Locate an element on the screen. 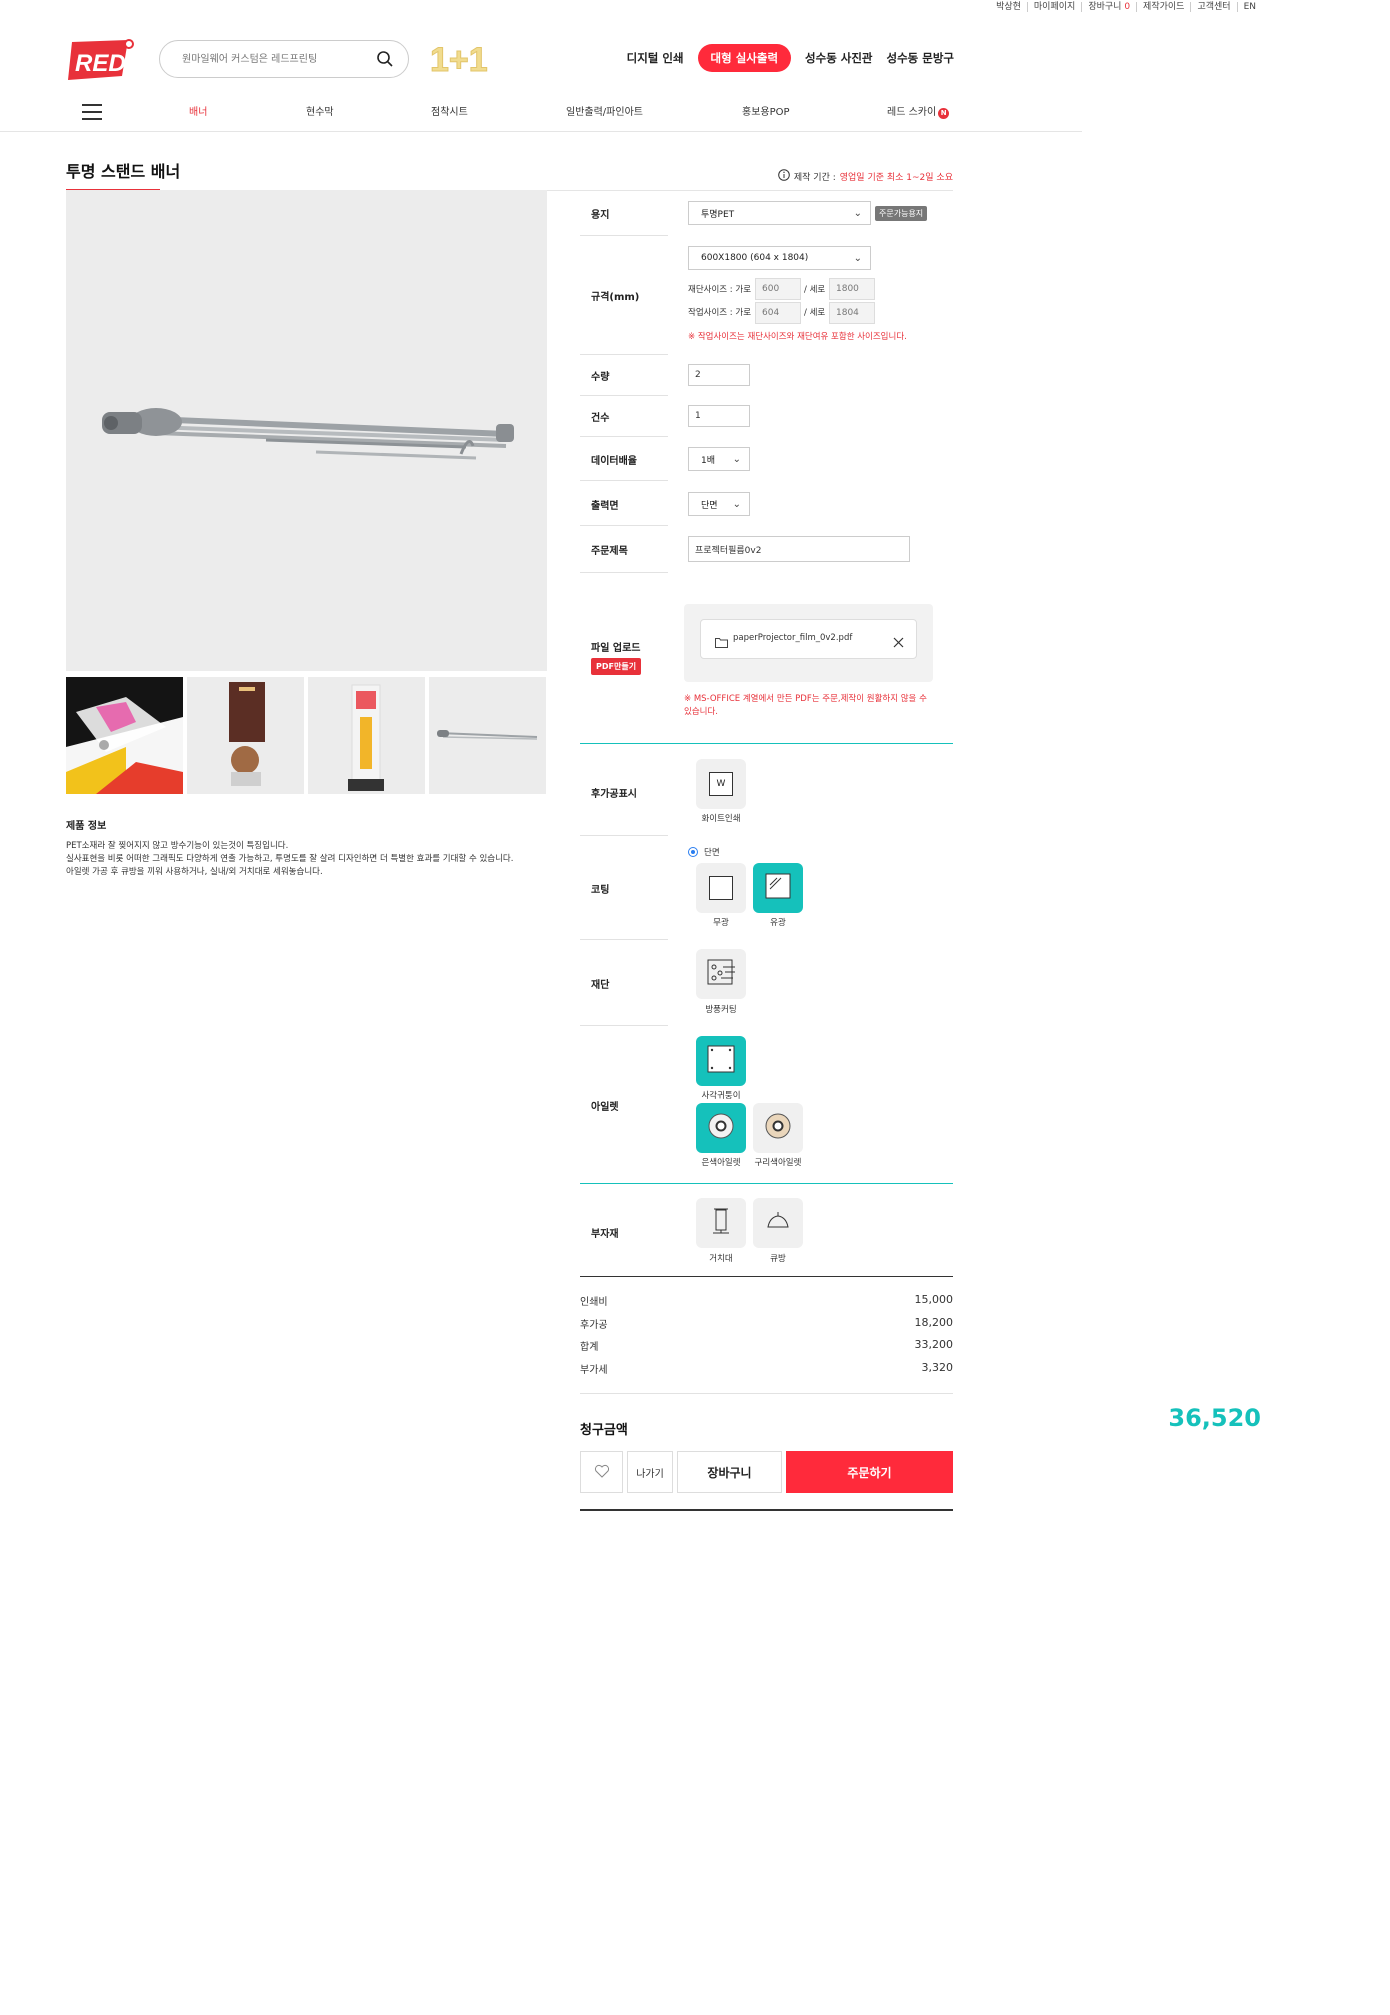 This screenshot has height=2015, width=1390. quantity-field: 2 is located at coordinates (719, 375).